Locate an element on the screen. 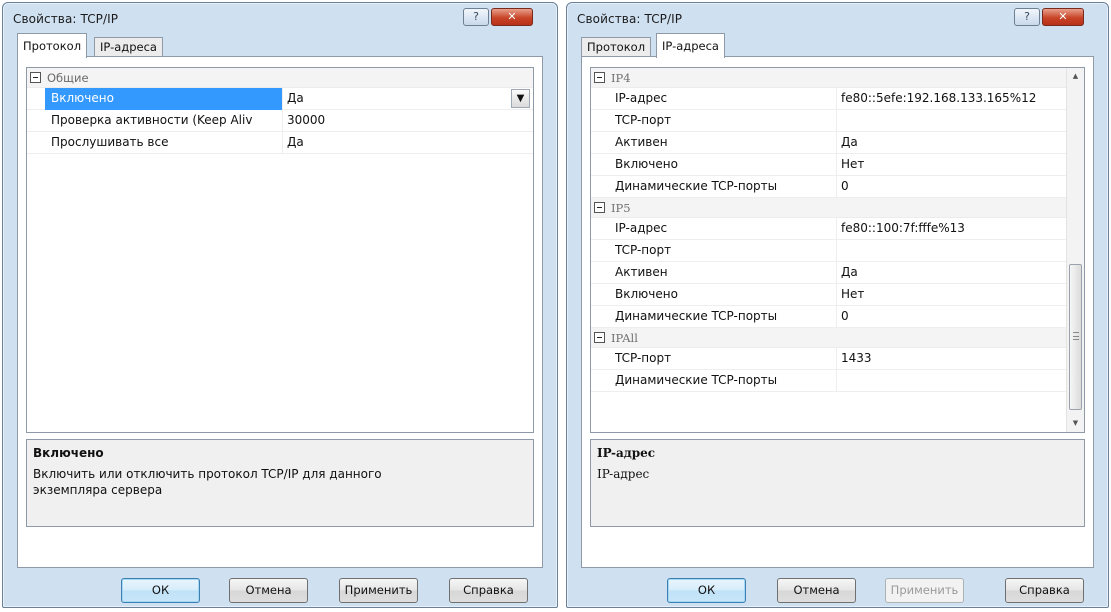  arrow-up-icon: ▲ is located at coordinates (1075, 76).